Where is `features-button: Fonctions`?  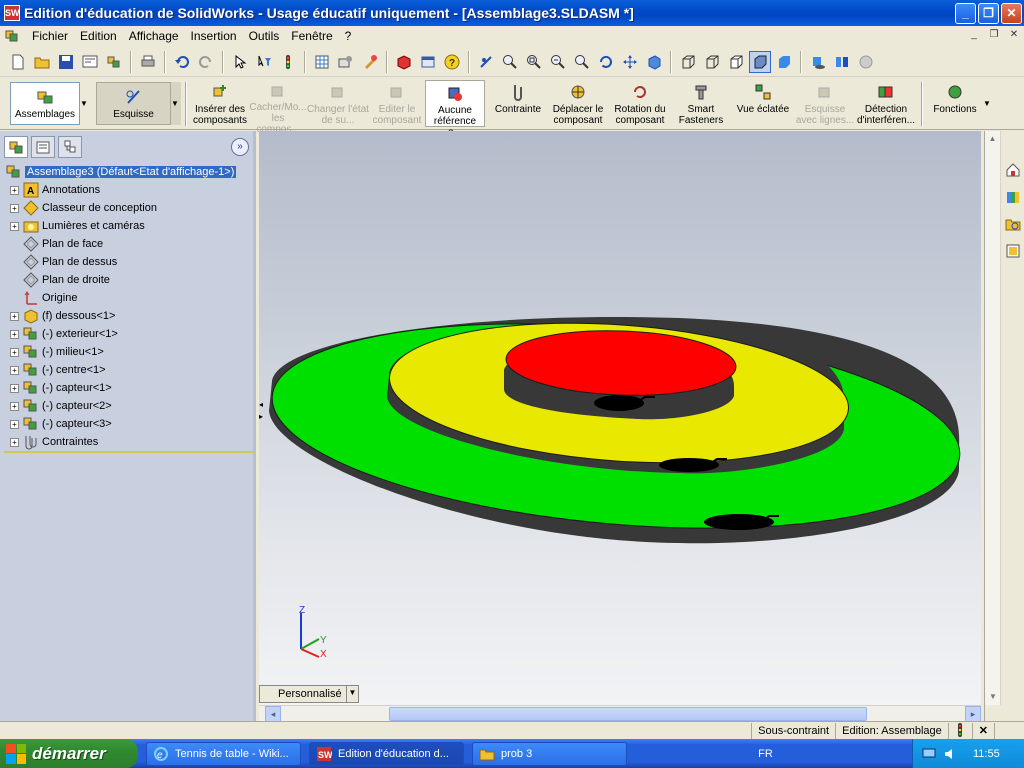
features-button: Fonctions is located at coordinates (955, 103).